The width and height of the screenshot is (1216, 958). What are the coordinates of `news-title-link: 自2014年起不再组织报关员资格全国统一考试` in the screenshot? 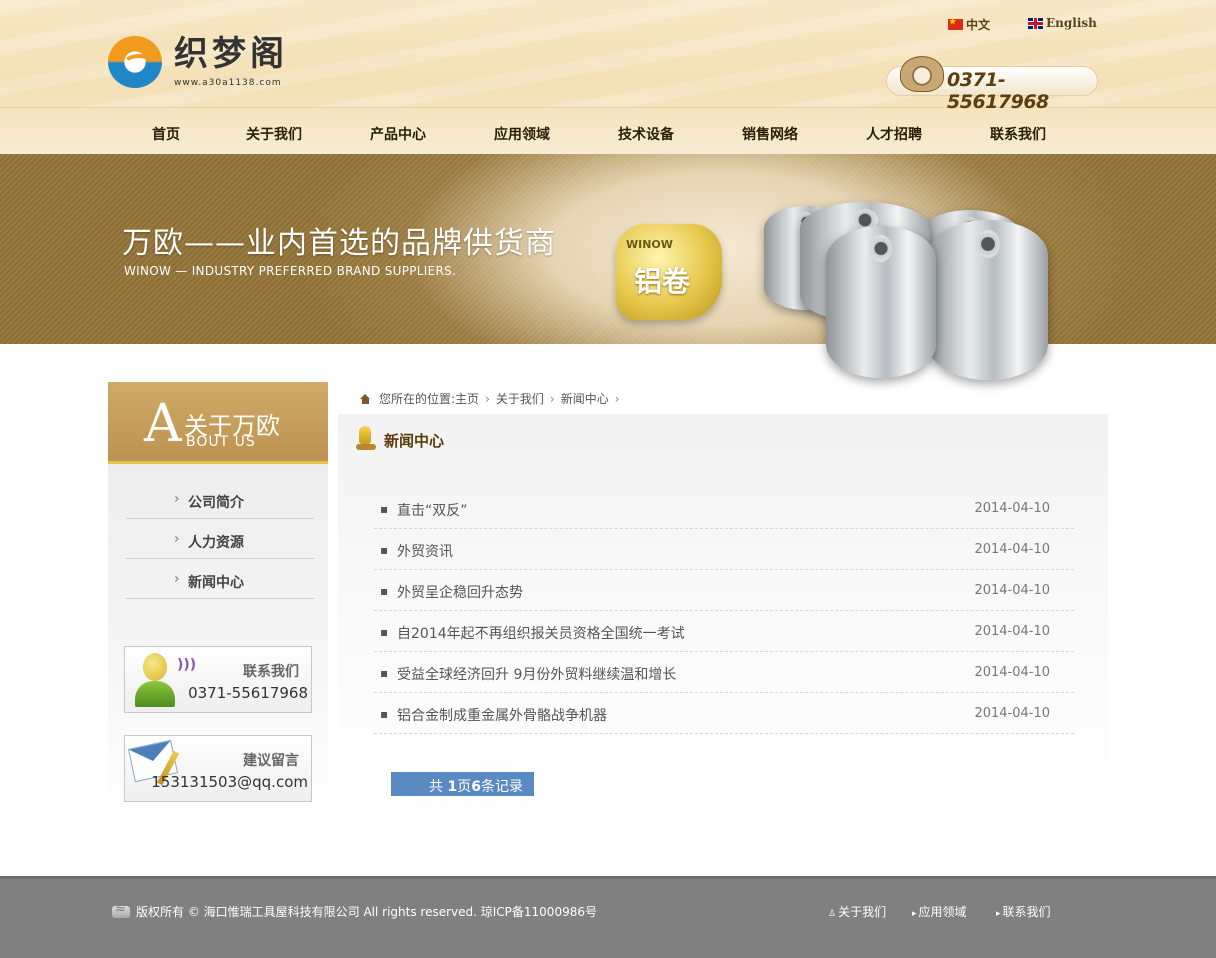 It's located at (541, 633).